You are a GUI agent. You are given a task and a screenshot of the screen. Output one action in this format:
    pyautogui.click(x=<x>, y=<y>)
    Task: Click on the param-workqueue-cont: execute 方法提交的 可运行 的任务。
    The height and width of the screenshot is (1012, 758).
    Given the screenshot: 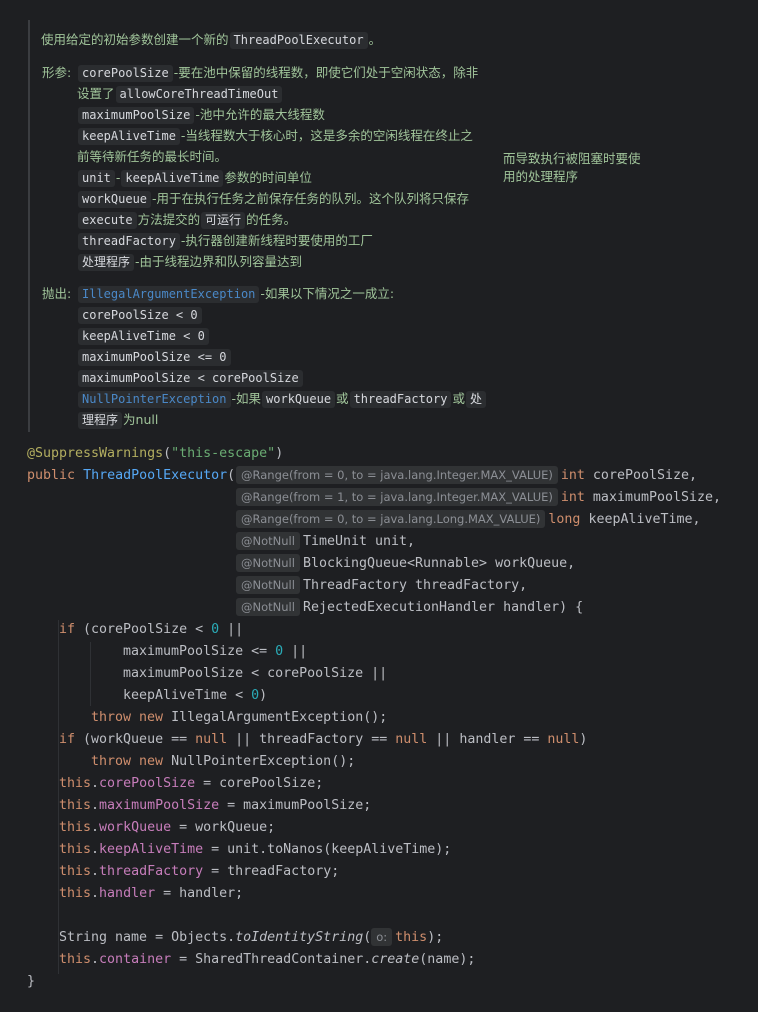 What is the action you would take?
    pyautogui.click(x=186, y=220)
    